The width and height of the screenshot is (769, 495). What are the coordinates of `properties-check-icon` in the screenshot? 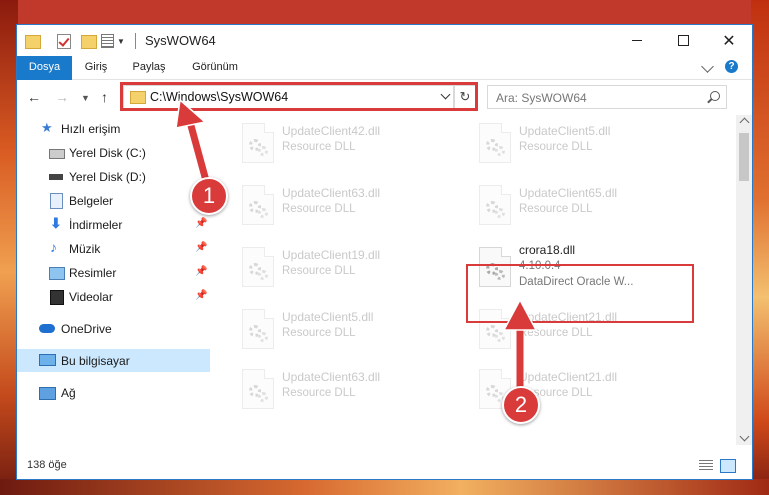 It's located at (64, 41).